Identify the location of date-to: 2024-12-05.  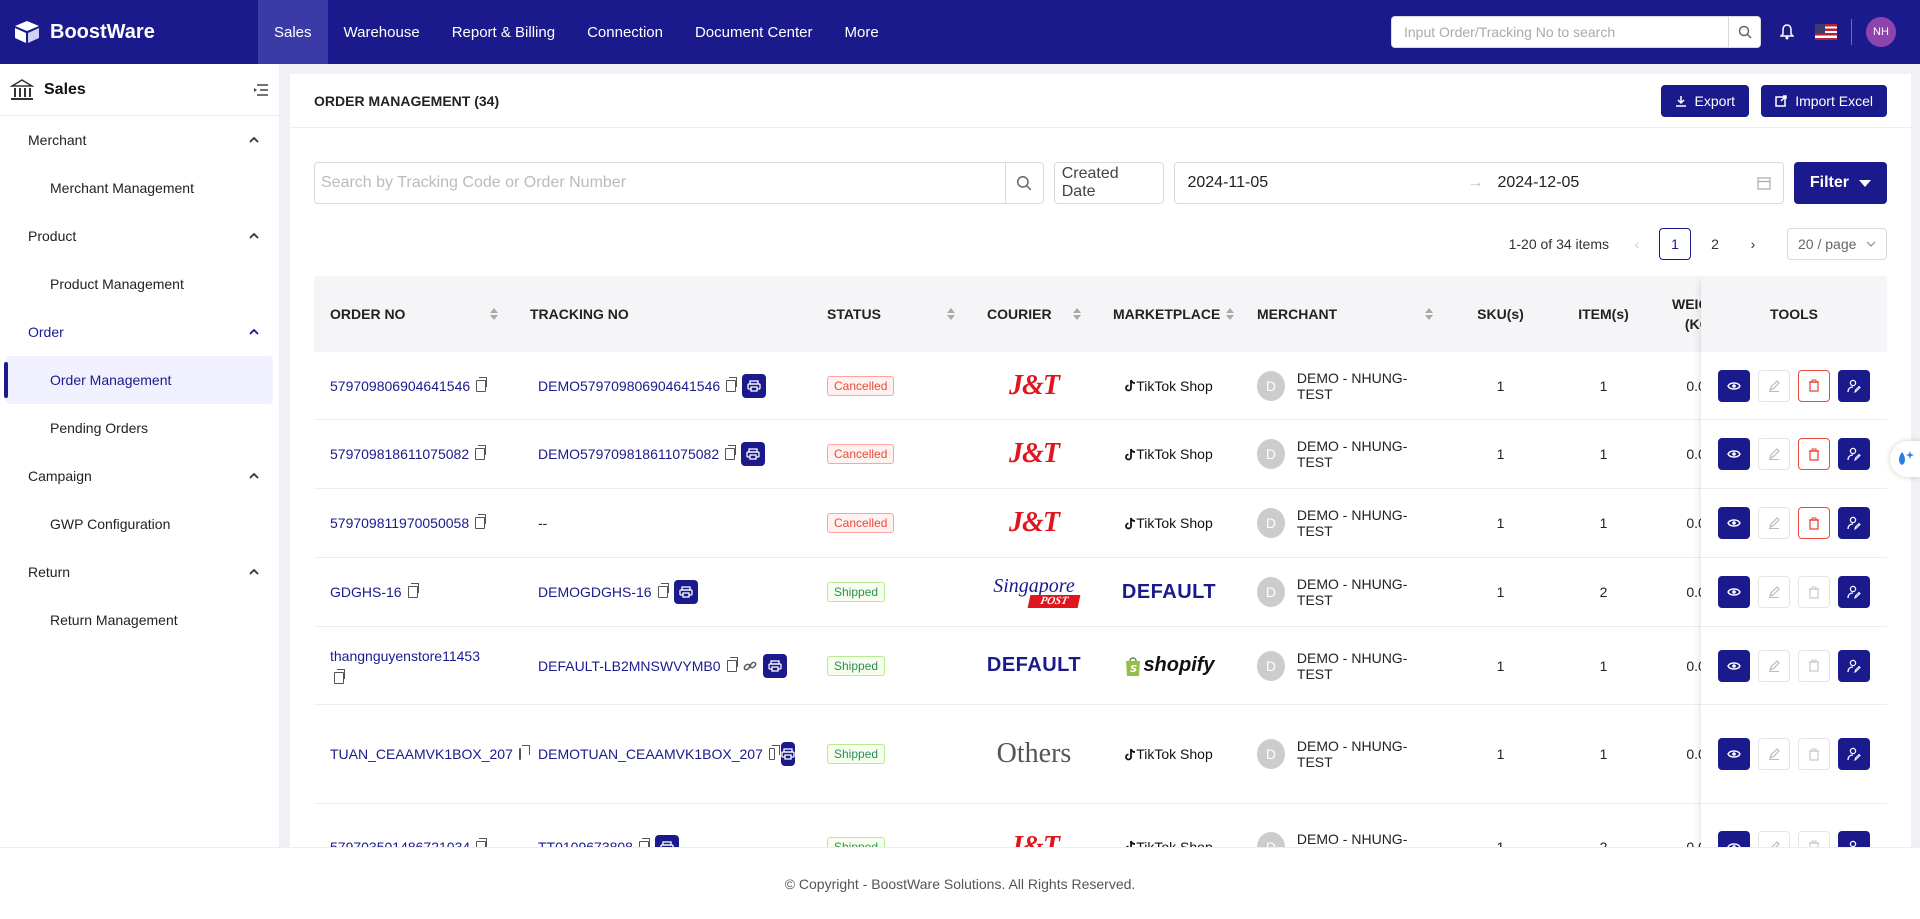
(1626, 183).